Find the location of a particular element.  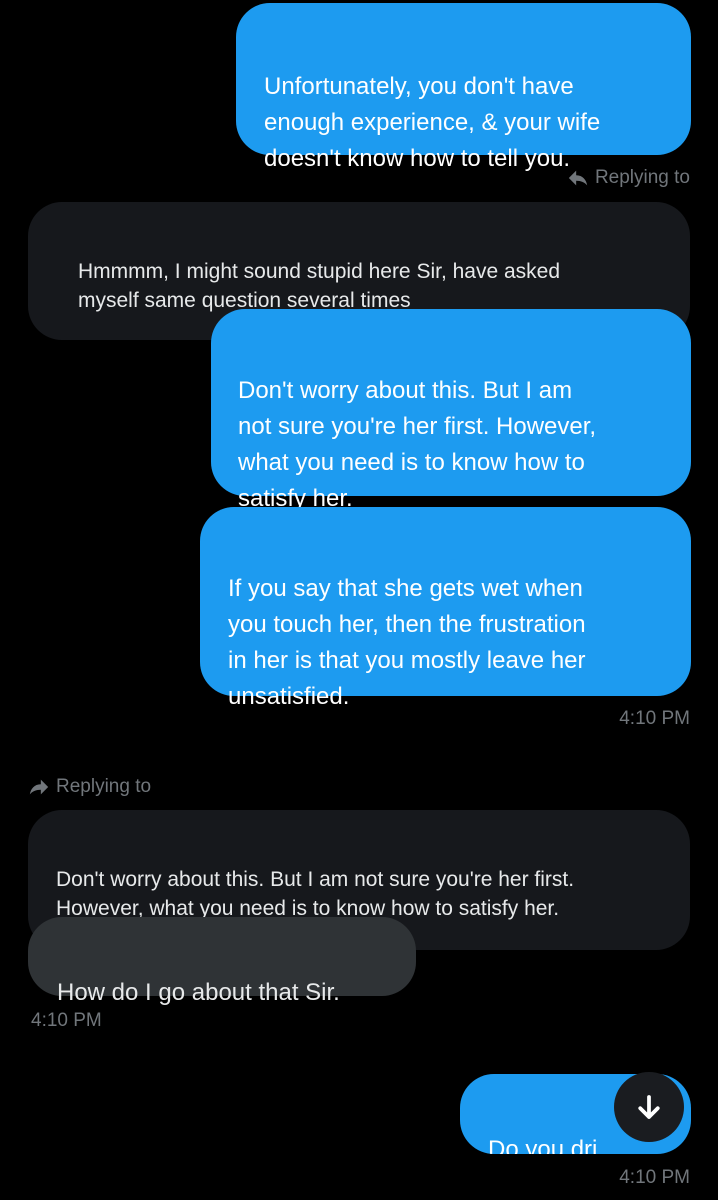

message-text: Do you dri is located at coordinates (543, 1145).